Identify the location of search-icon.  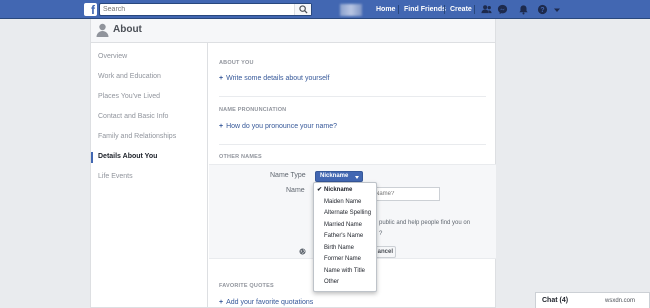
(303, 9).